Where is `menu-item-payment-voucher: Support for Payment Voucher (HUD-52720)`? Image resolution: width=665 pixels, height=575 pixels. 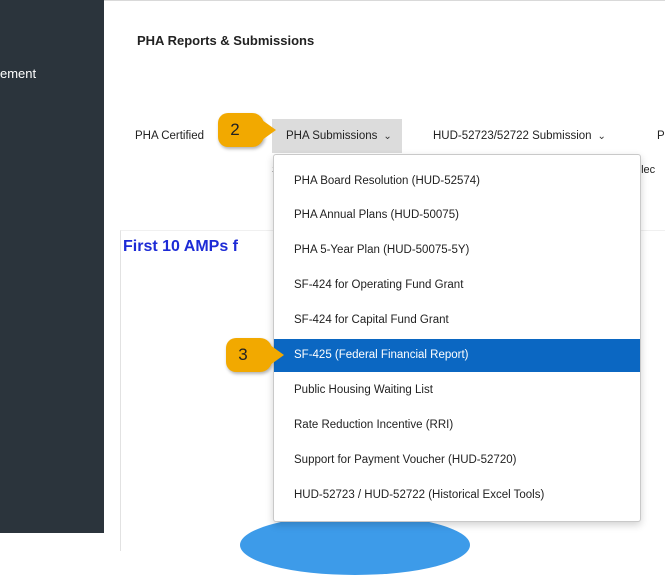
menu-item-payment-voucher: Support for Payment Voucher (HUD-52720) is located at coordinates (457, 460).